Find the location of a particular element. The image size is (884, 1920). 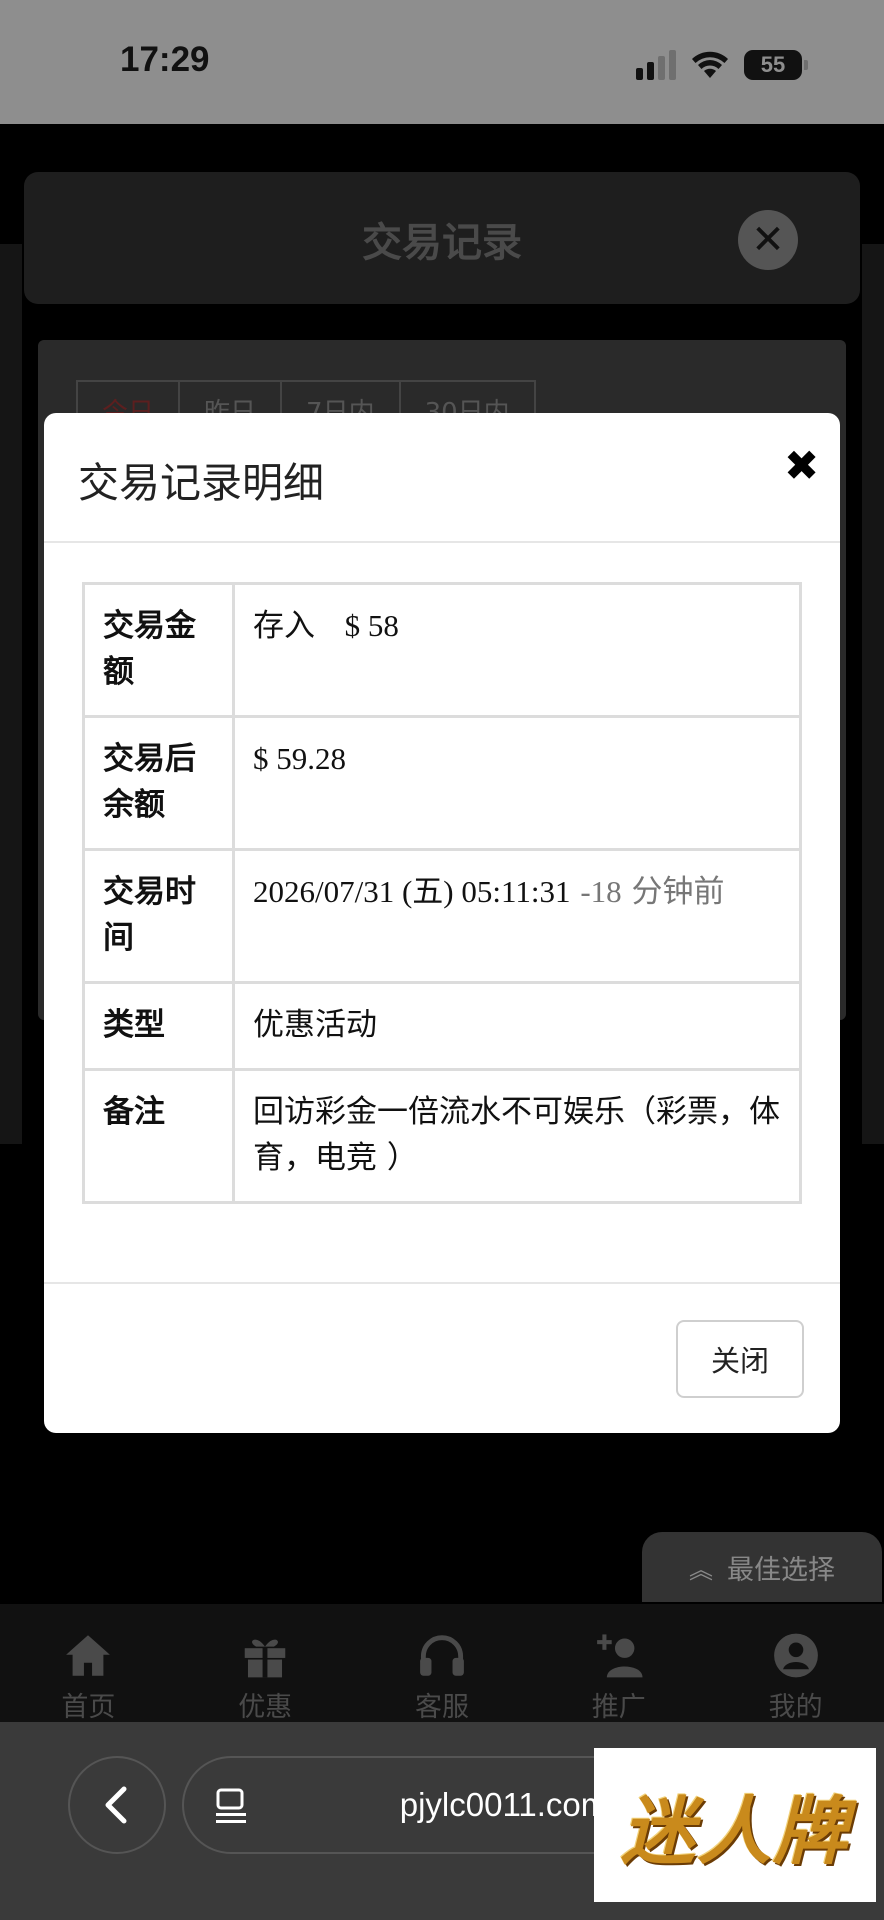

add-user-icon is located at coordinates (619, 1656).